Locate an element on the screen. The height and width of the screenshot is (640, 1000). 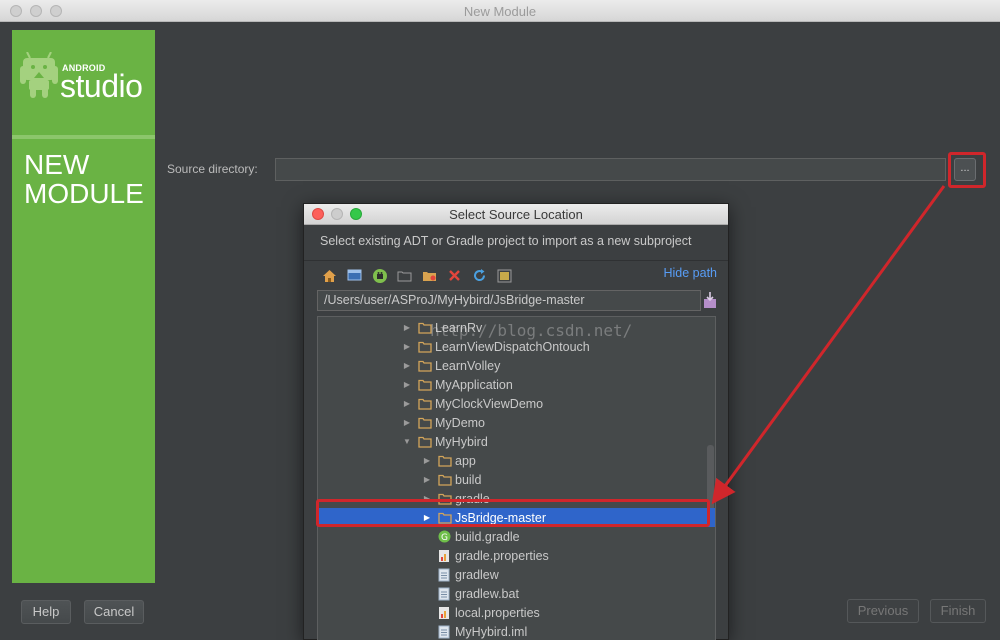
new-folder-sparkle-icon is located at coordinates (429, 275).